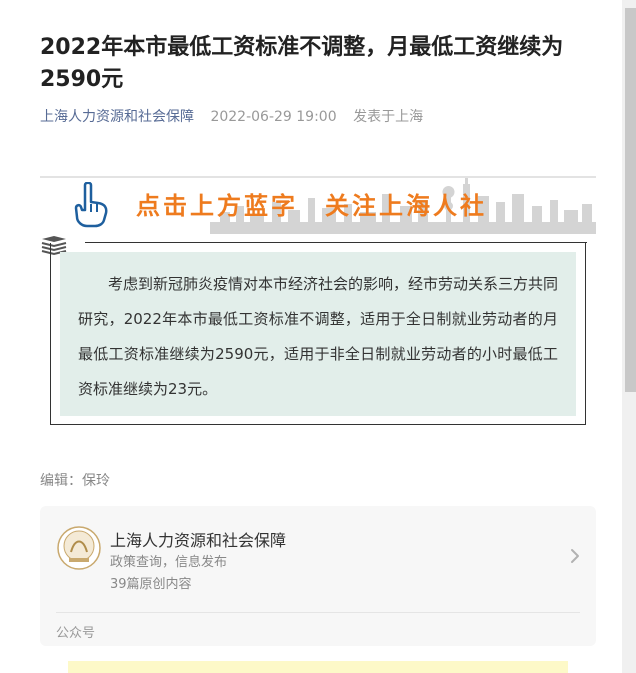 This screenshot has height=673, width=636. What do you see at coordinates (318, 612) in the screenshot?
I see `card-divider` at bounding box center [318, 612].